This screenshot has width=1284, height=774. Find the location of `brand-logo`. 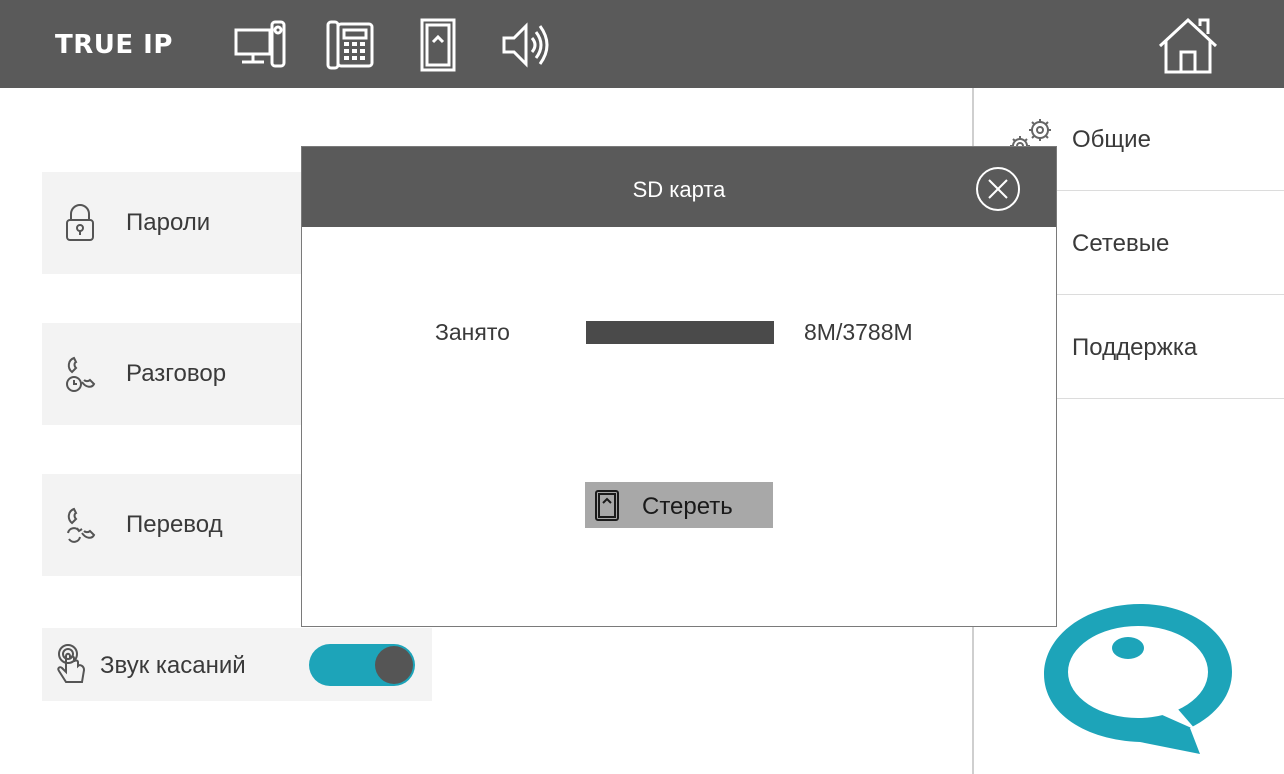

brand-logo is located at coordinates (1138, 675).